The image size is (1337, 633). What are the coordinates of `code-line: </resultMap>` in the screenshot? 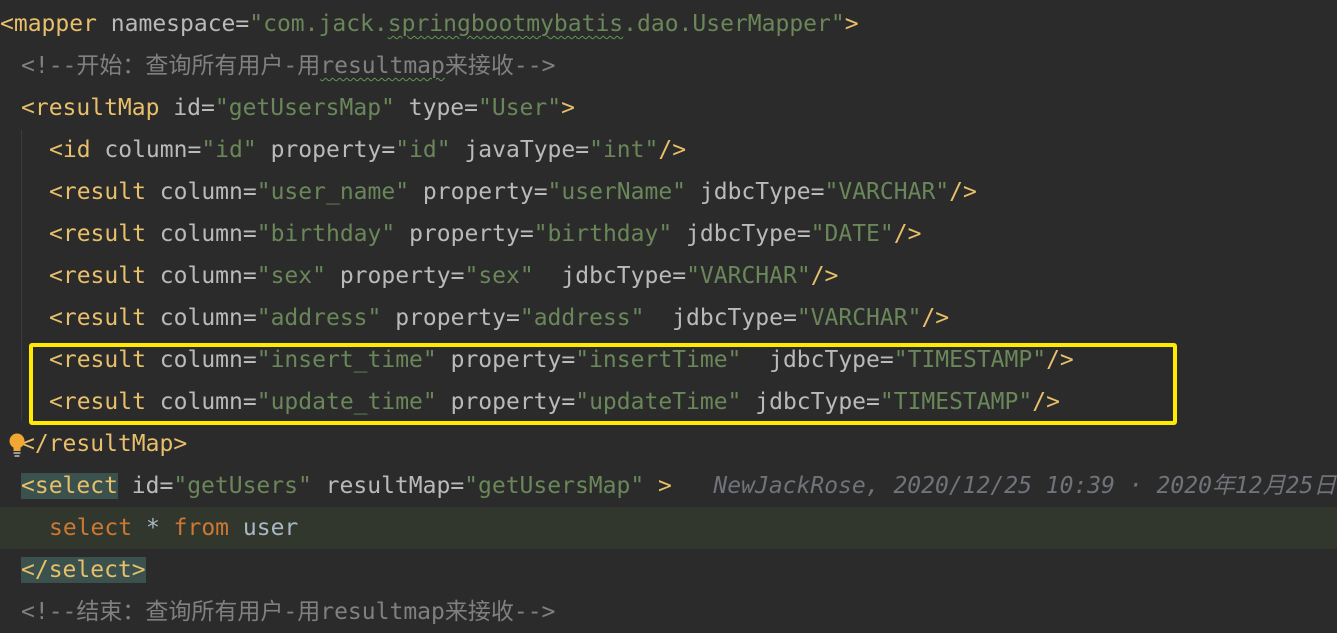 It's located at (668, 444).